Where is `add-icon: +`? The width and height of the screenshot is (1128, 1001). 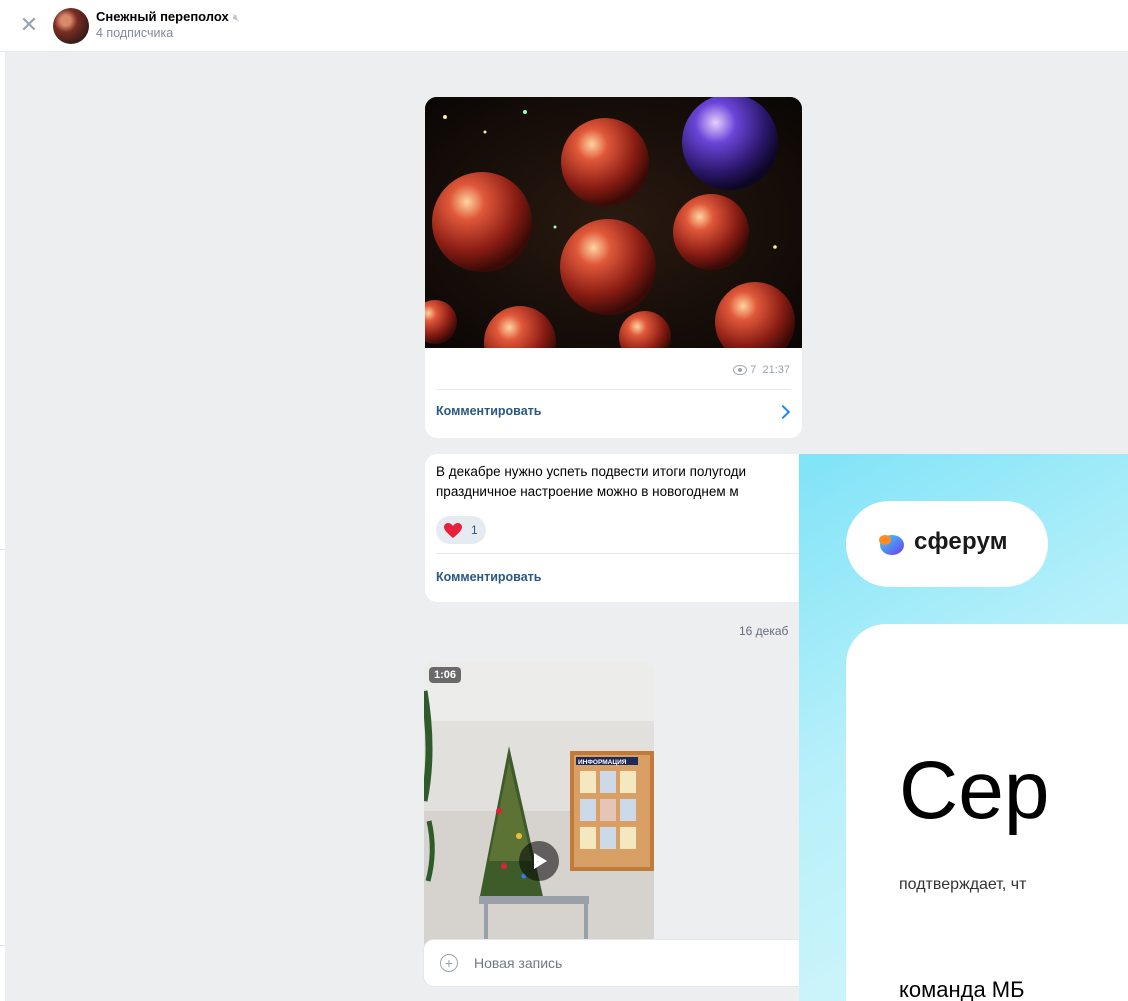
add-icon: + is located at coordinates (449, 963).